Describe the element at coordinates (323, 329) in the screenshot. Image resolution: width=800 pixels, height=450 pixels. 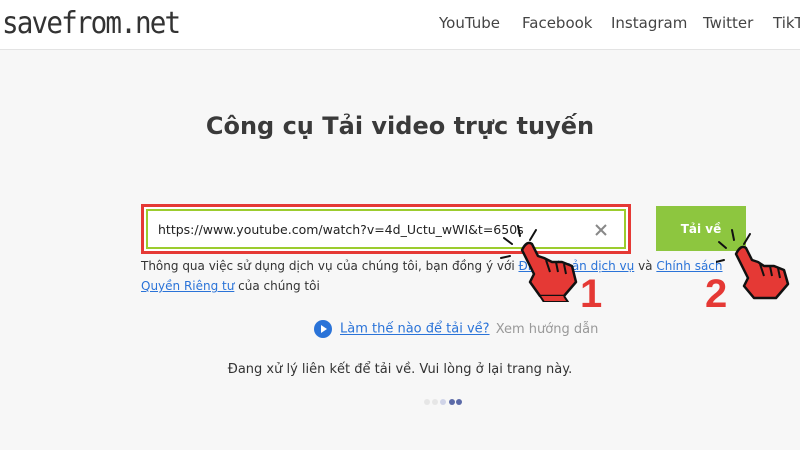
I see `play-icon` at that location.